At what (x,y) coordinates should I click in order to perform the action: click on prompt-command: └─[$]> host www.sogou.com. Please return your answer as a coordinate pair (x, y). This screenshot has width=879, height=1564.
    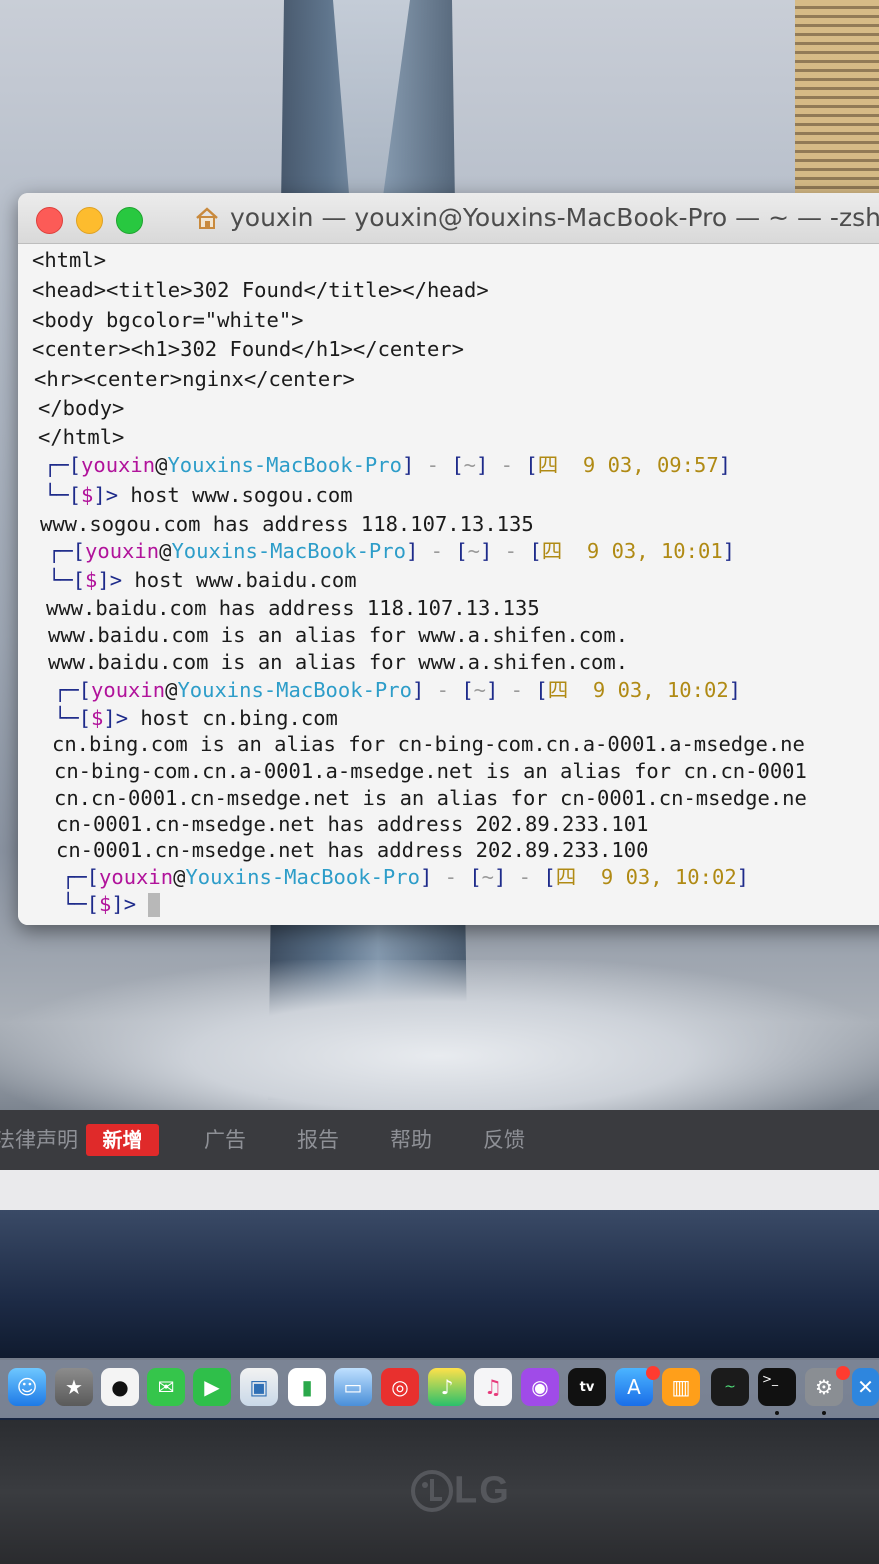
    Looking at the image, I should click on (198, 495).